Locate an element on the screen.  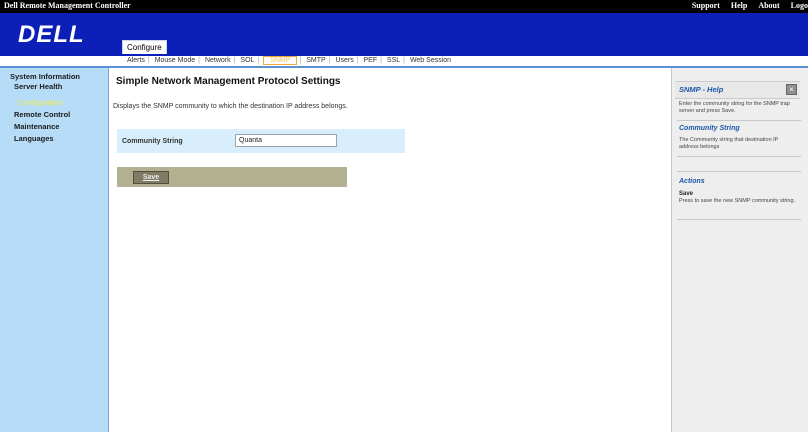
configure-tab: Configure is located at coordinates (144, 47).